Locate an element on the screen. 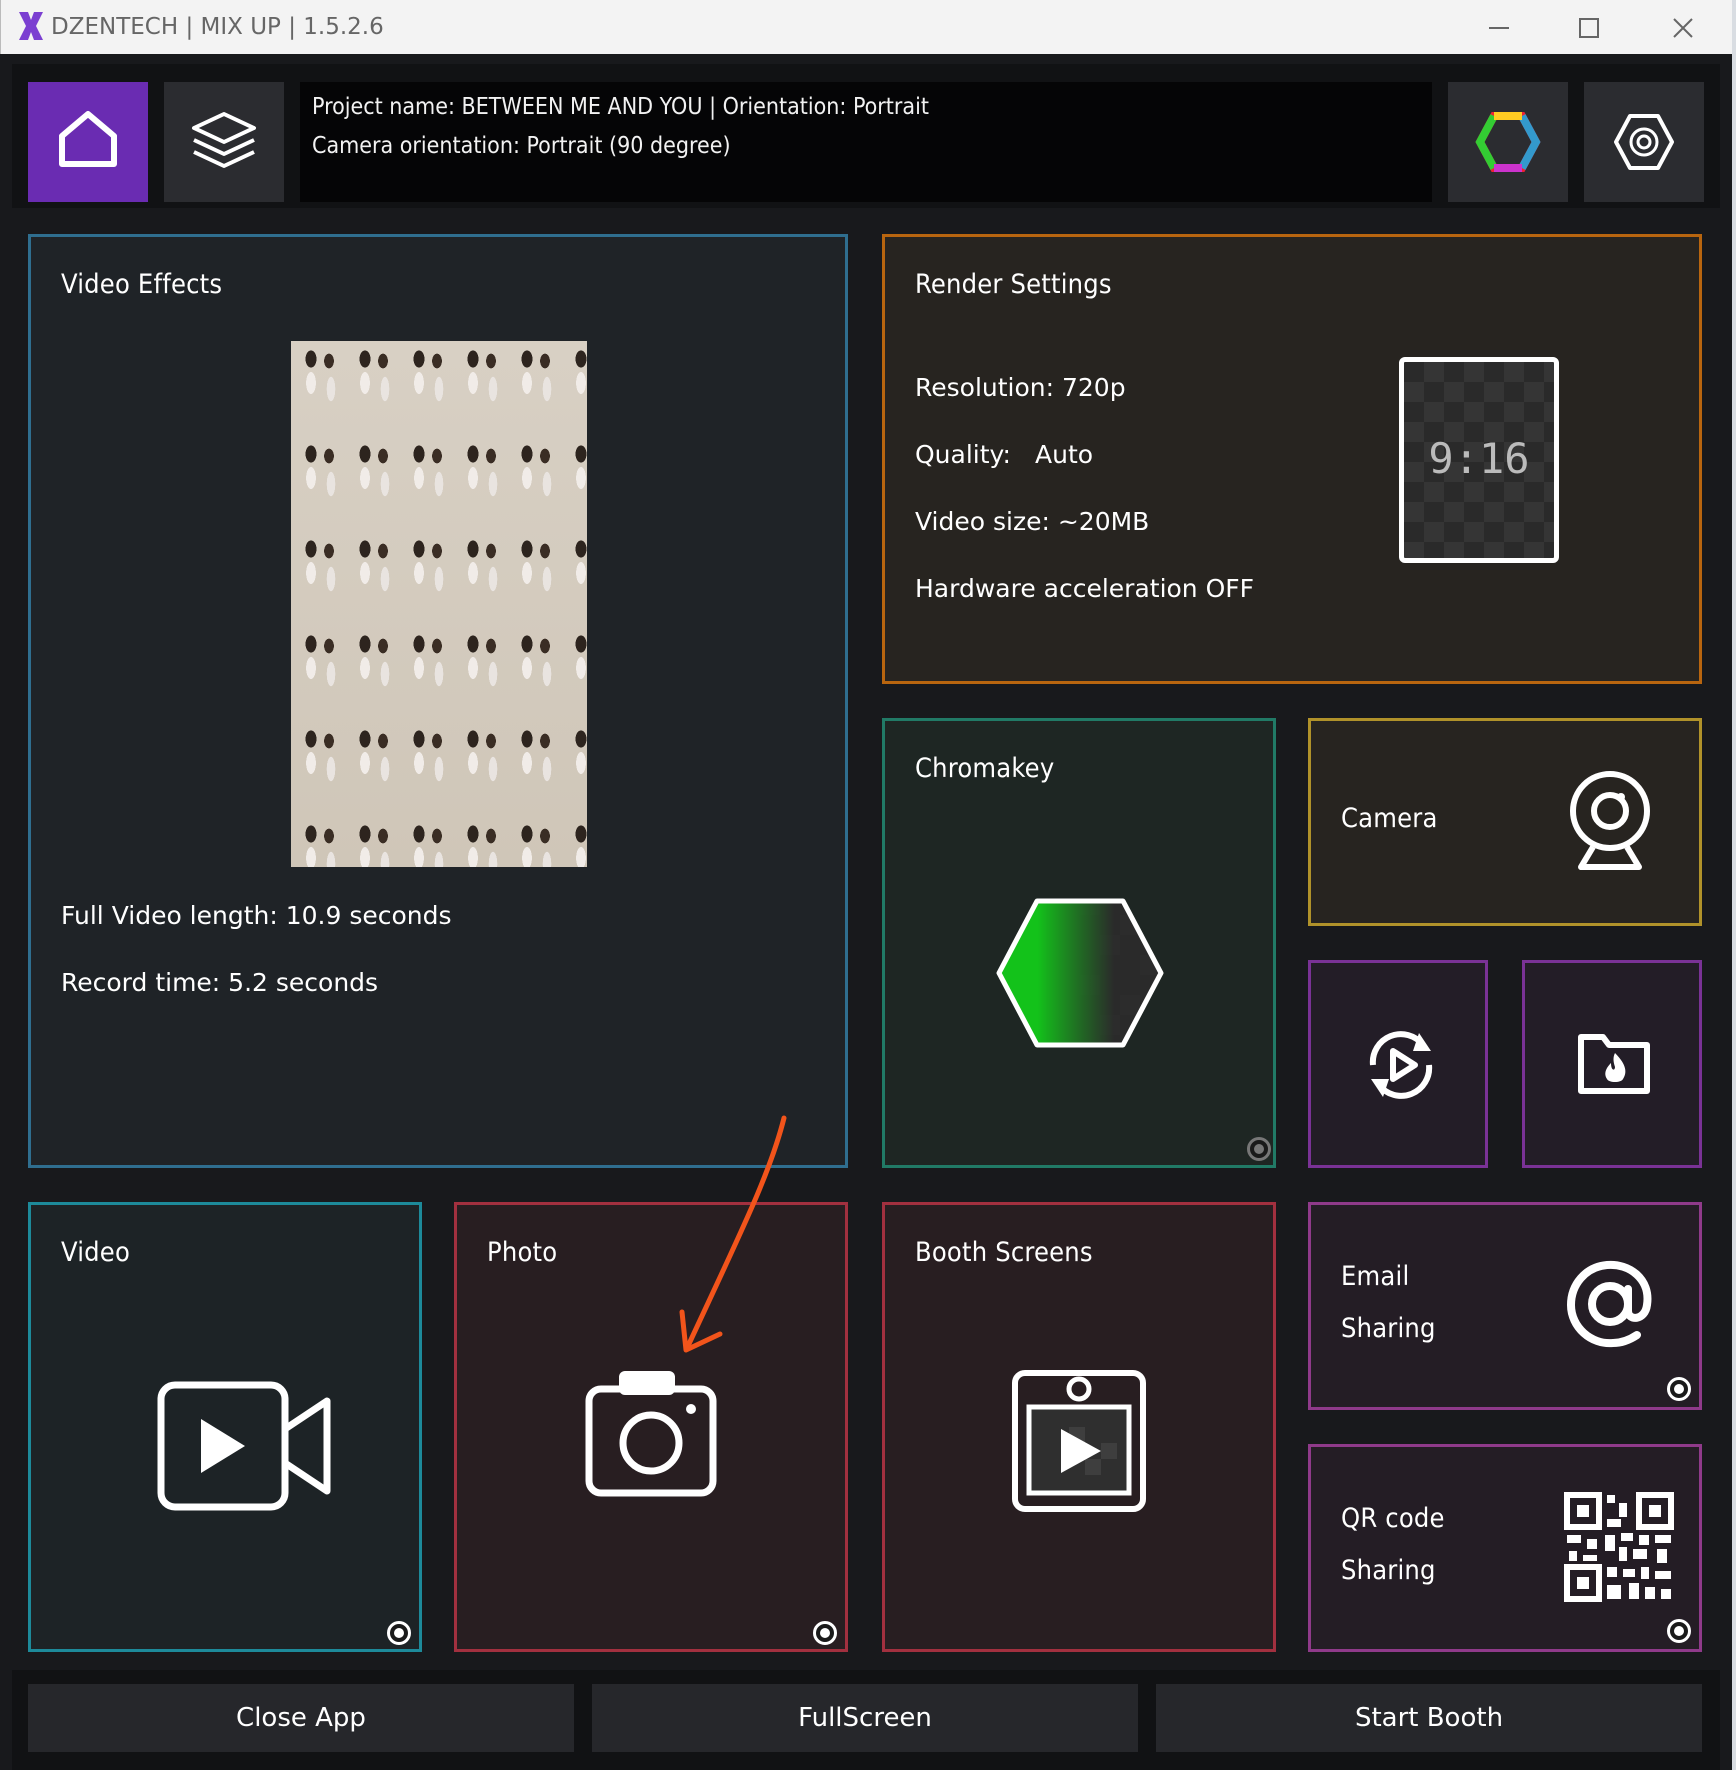 The height and width of the screenshot is (1770, 1736). layers-button is located at coordinates (224, 142).